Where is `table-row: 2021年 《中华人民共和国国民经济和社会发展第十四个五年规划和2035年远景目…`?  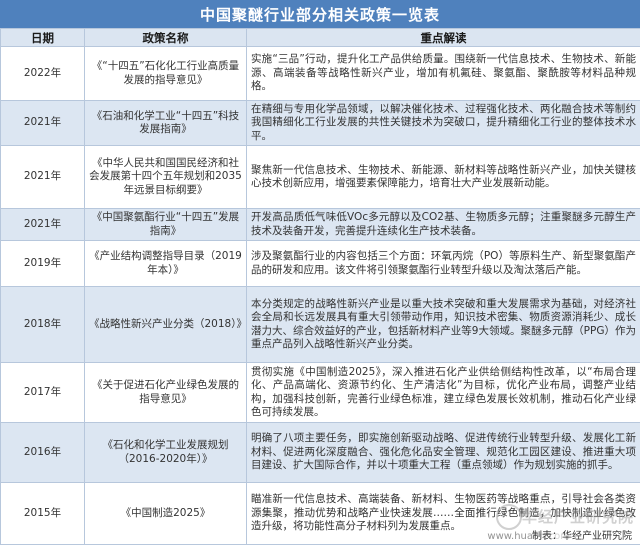 table-row: 2021年 《中华人民共和国国民经济和社会发展第十四个五年规划和2035年远景目… is located at coordinates (320, 177).